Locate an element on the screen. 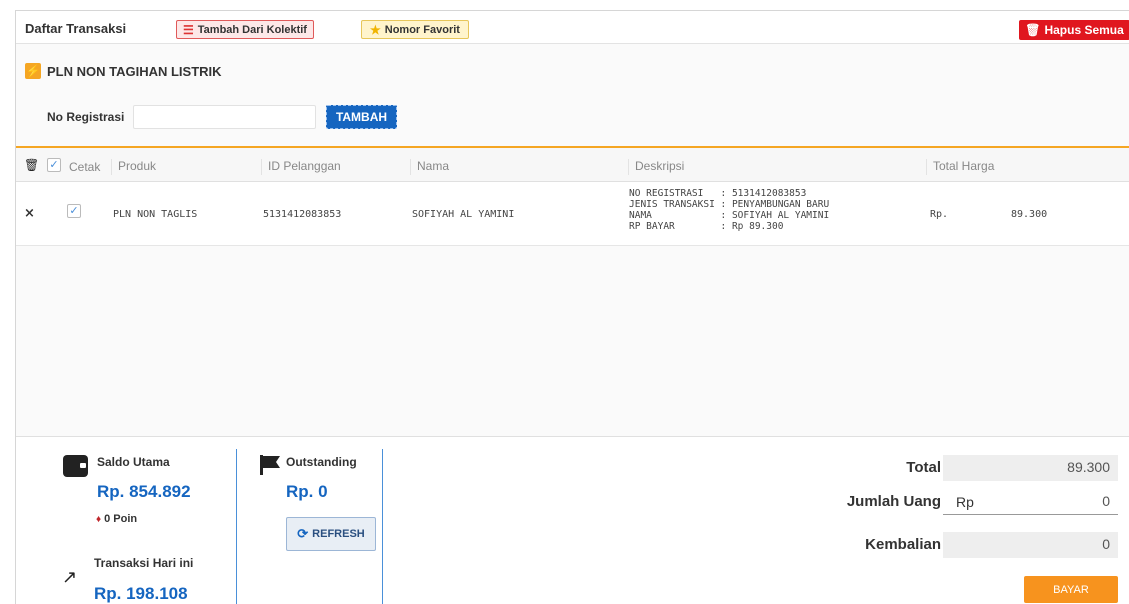  list-icon: ☰ is located at coordinates (188, 29).